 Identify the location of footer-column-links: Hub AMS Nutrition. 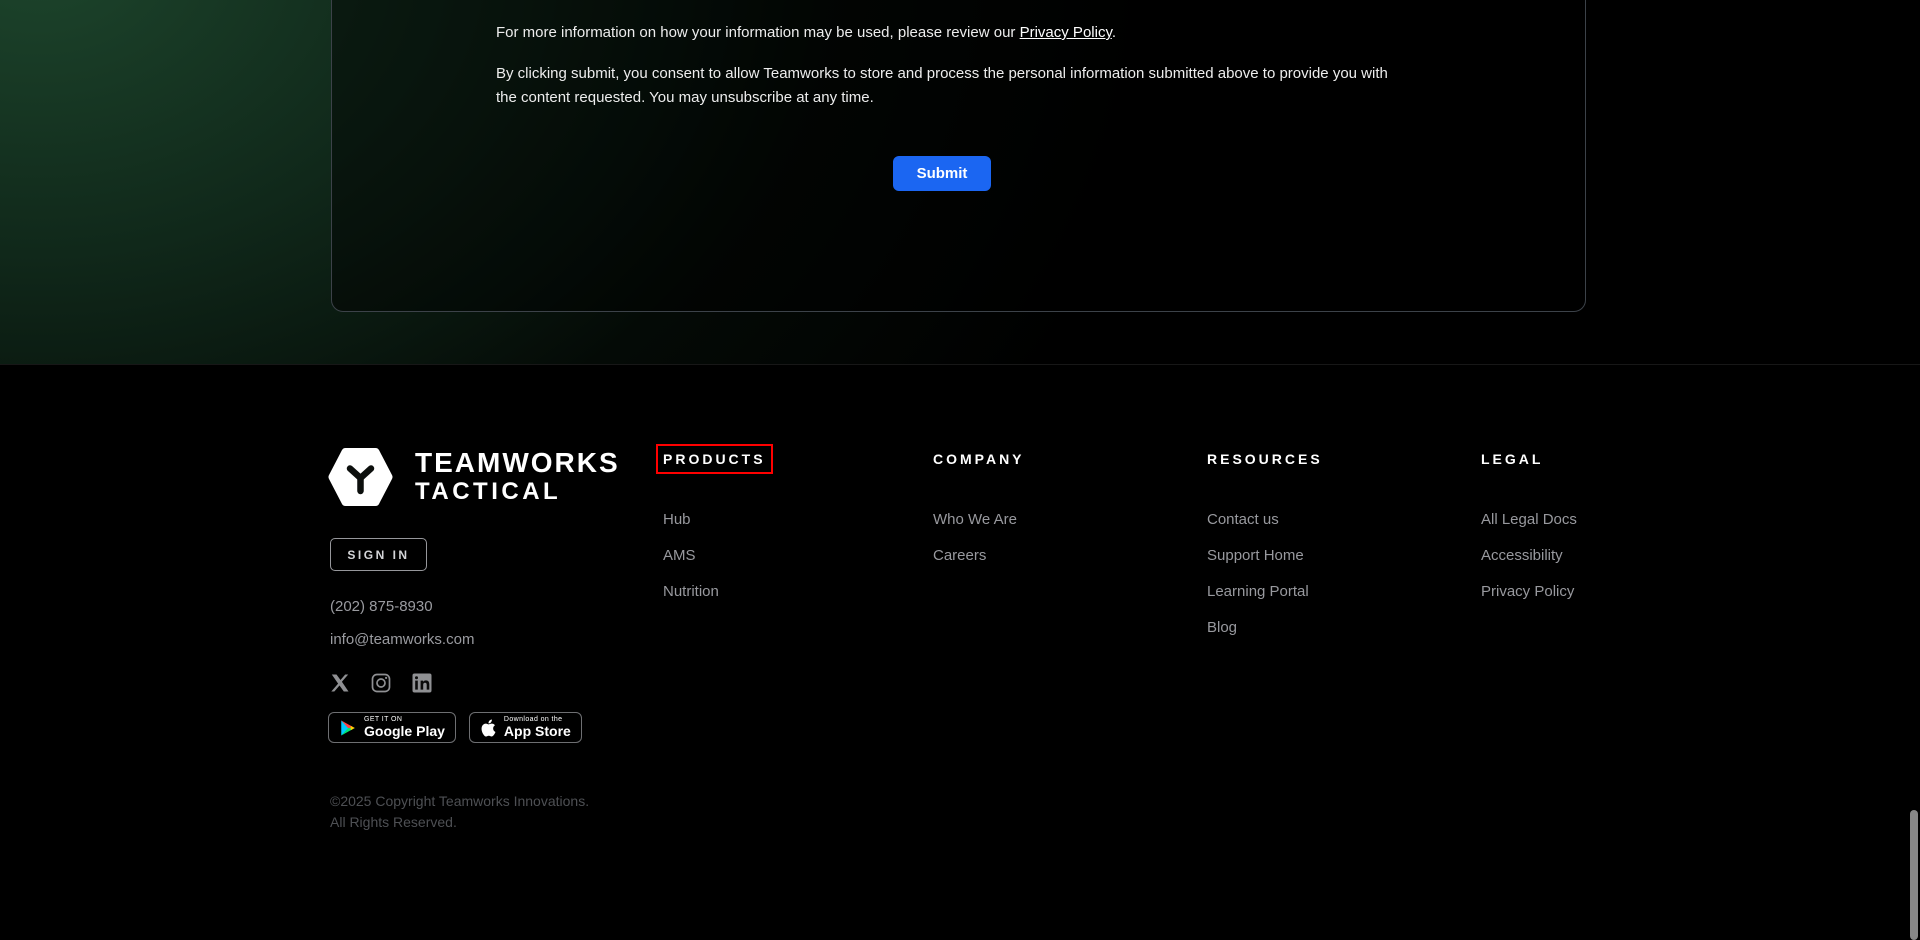
(773, 555).